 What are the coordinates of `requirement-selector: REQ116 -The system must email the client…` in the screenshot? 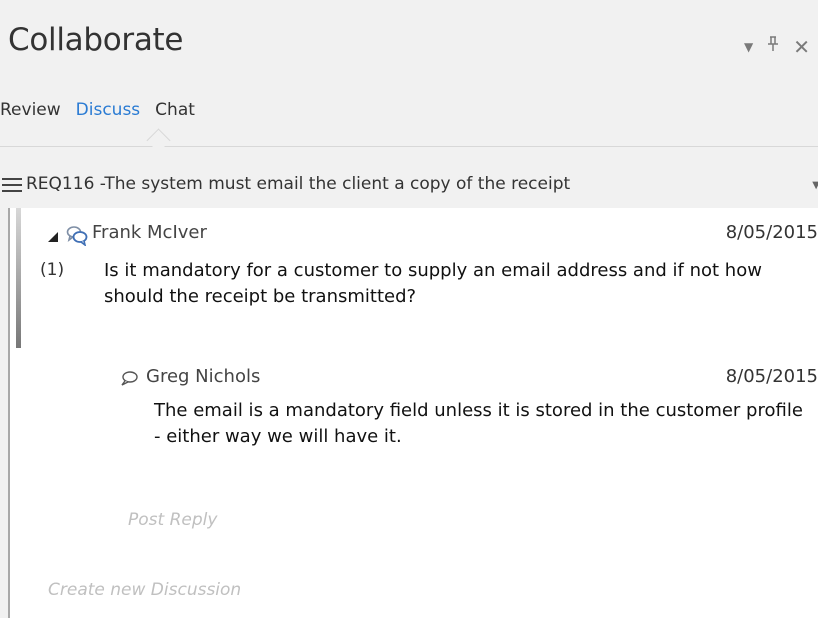 It's located at (409, 185).